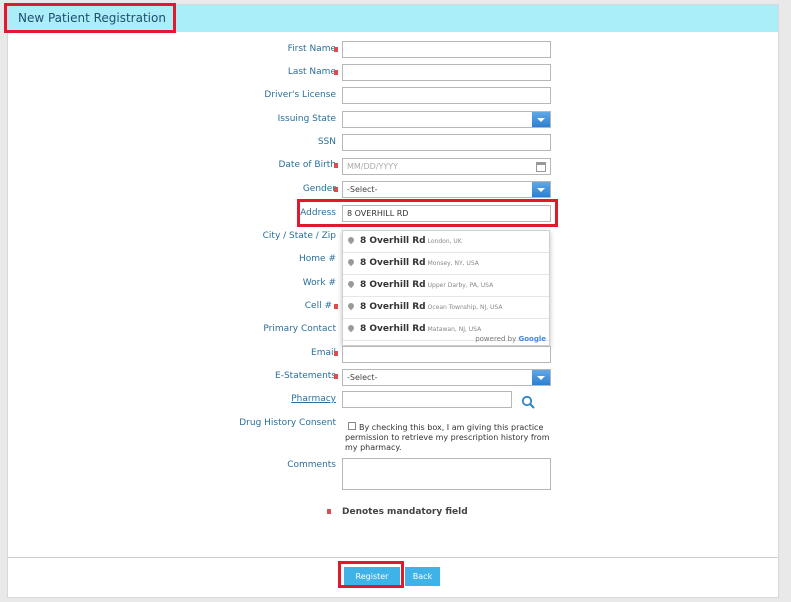  I want to click on home-phone-label: Home #, so click(317, 259).